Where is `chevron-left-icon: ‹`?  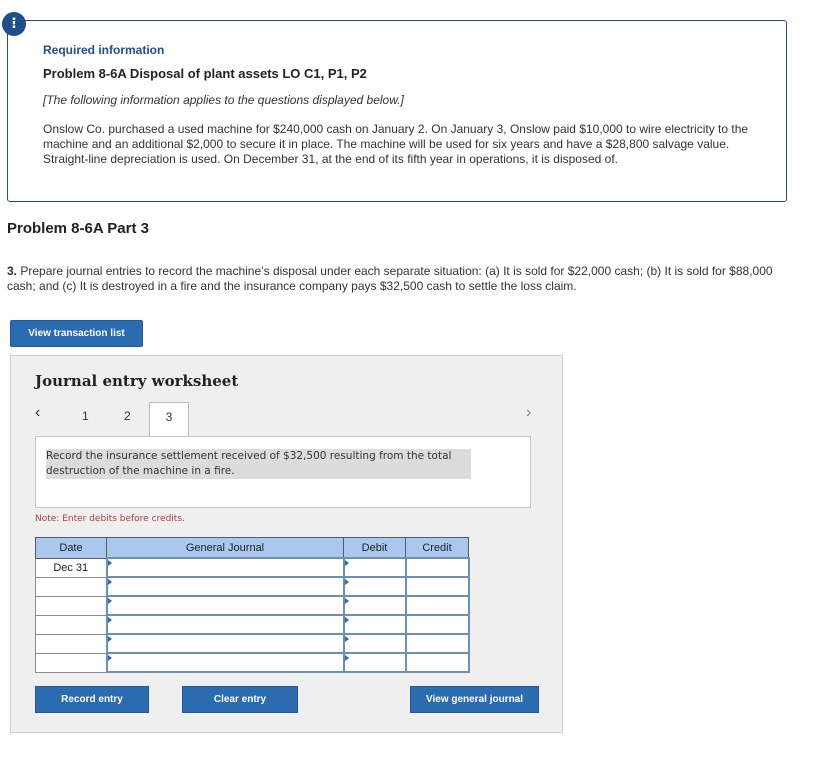
chevron-left-icon: ‹ is located at coordinates (37, 413).